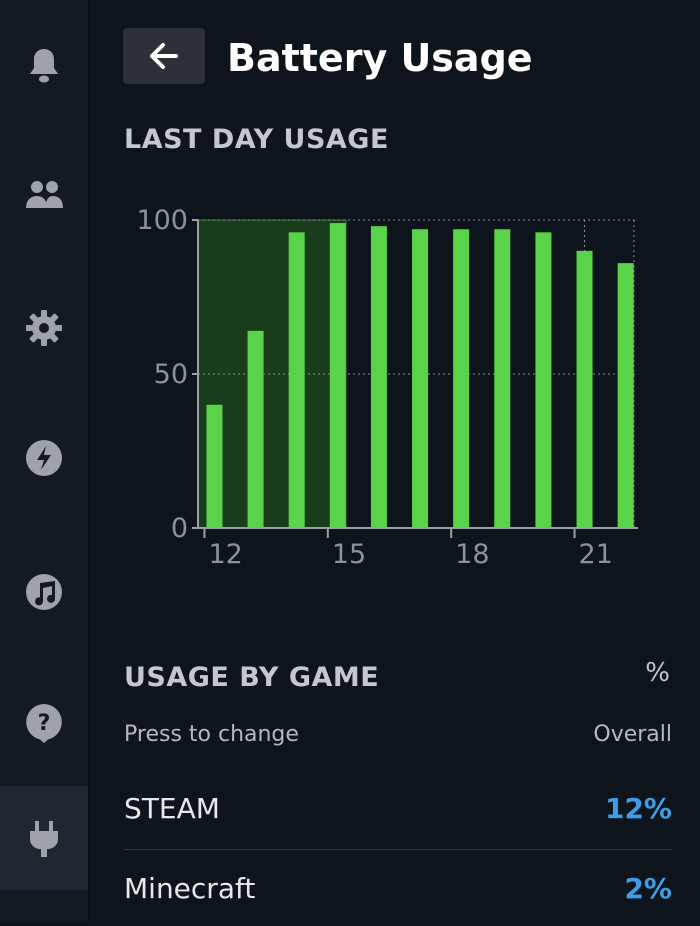 Image resolution: width=700 pixels, height=926 pixels. What do you see at coordinates (395, 891) in the screenshot?
I see `game-row-minecraft: Minecraft 2%` at bounding box center [395, 891].